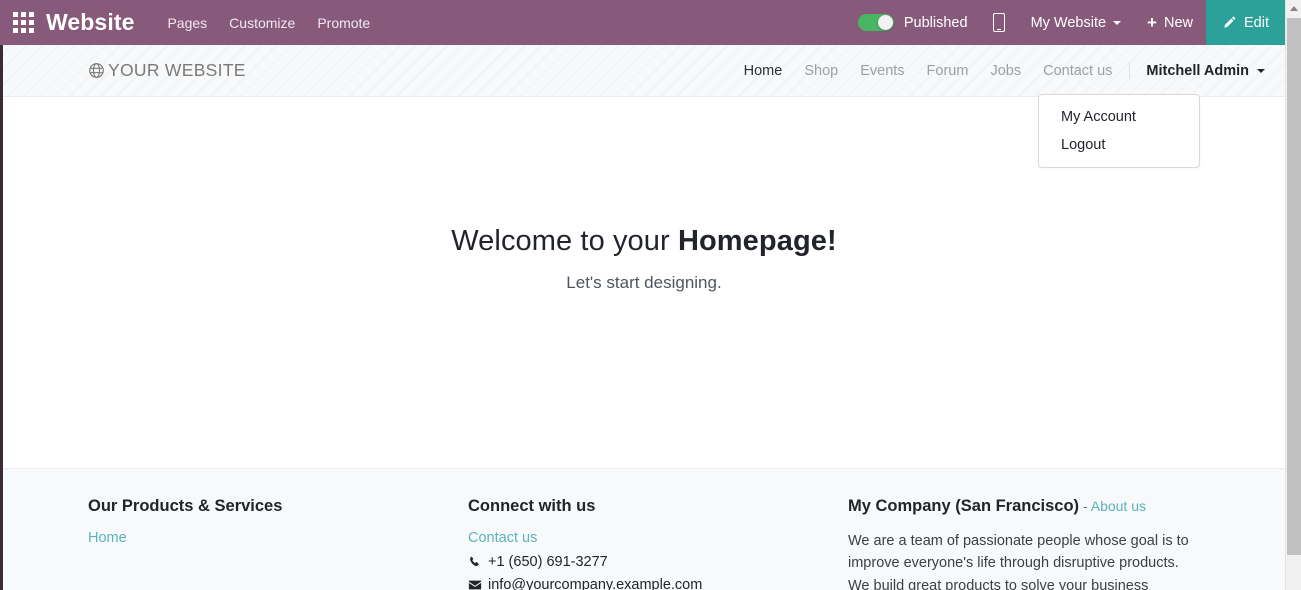 The image size is (1301, 590). I want to click on dropdown-item-my-account: My Account, so click(1119, 117).